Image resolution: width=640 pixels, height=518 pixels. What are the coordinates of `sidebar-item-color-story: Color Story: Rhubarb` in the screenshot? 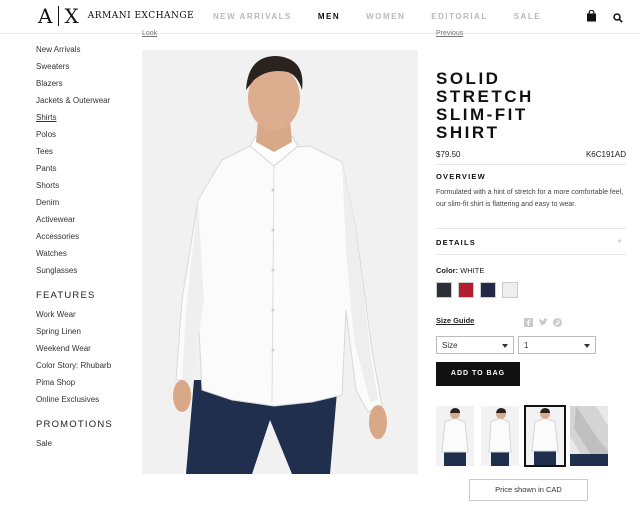 It's located at (86, 368).